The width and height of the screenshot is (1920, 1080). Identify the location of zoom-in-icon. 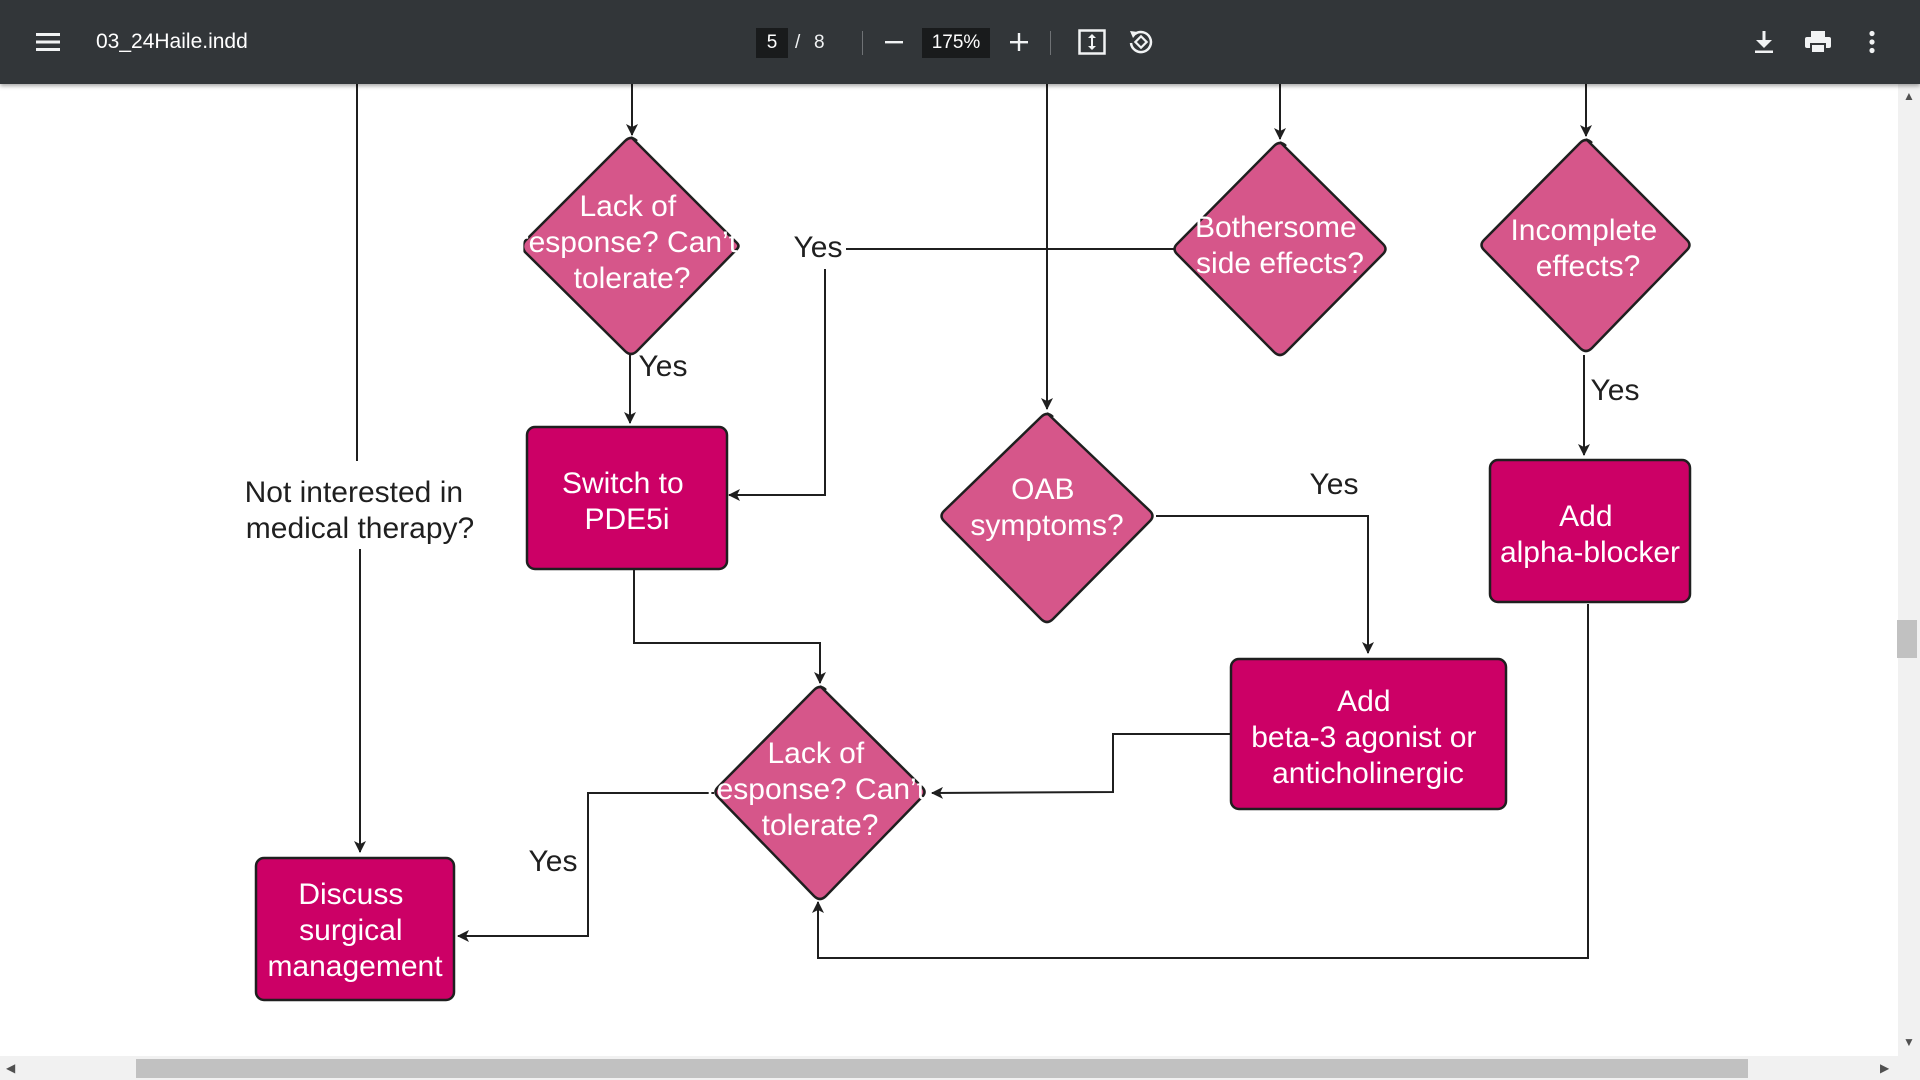
(1019, 42).